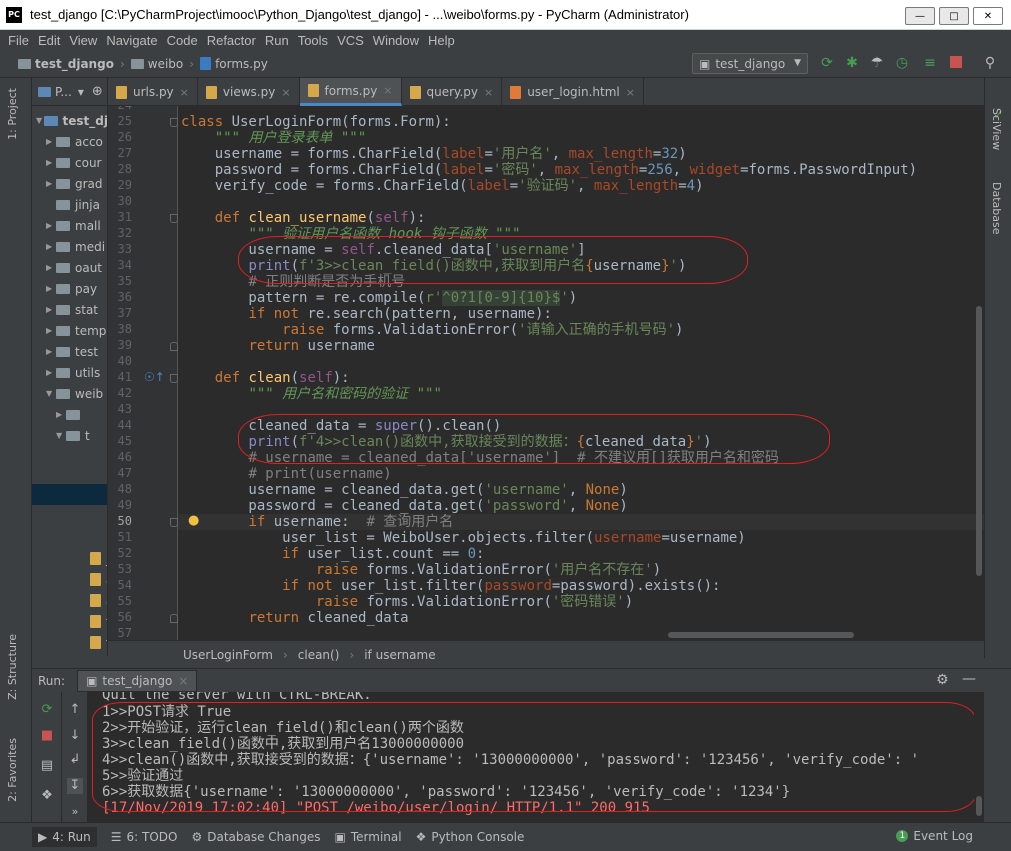 The width and height of the screenshot is (1011, 851). What do you see at coordinates (69, 225) in the screenshot?
I see `tree-item: ▶ mall` at bounding box center [69, 225].